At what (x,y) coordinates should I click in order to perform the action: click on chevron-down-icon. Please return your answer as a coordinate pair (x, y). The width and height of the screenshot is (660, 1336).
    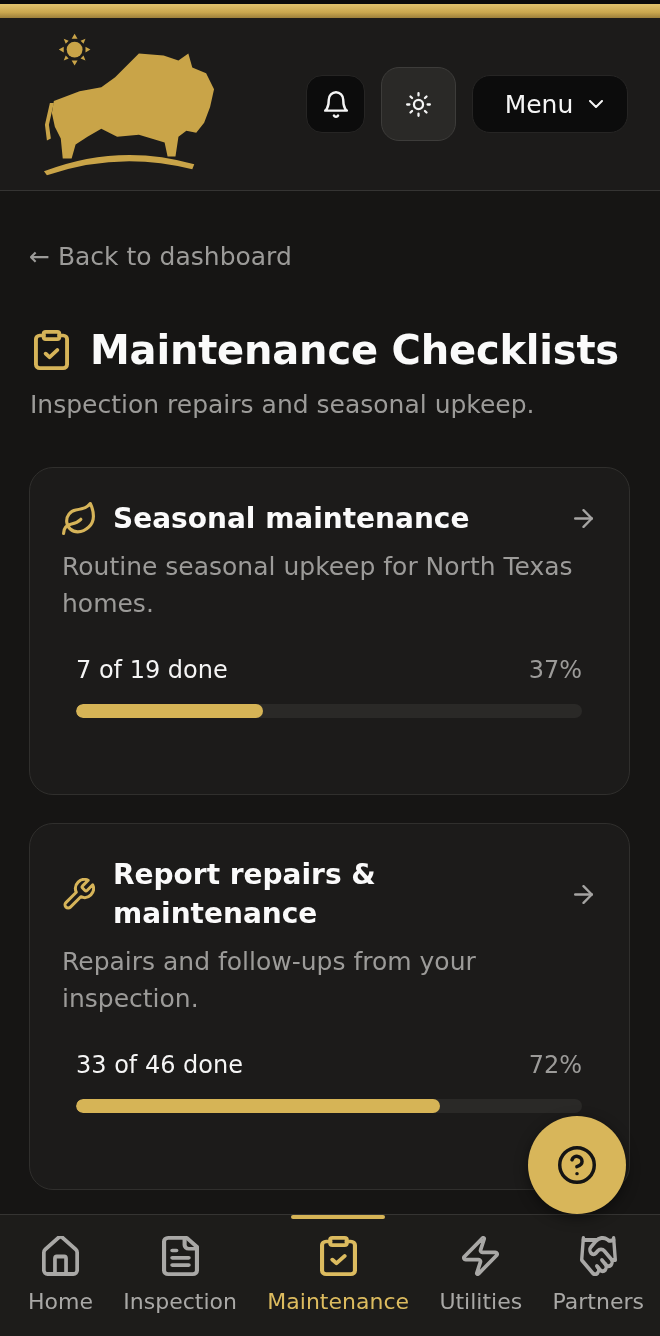
    Looking at the image, I should click on (596, 104).